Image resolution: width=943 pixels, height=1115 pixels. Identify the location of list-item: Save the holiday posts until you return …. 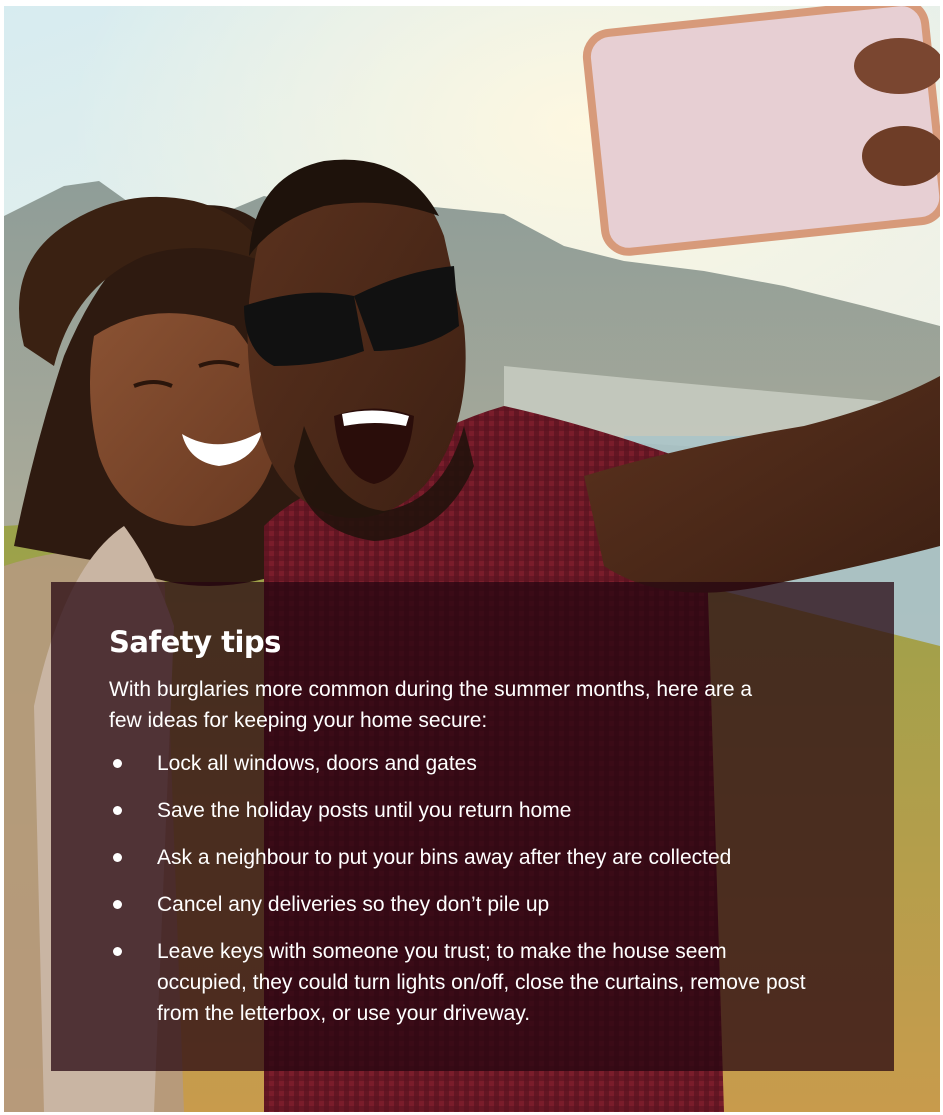
(481, 810).